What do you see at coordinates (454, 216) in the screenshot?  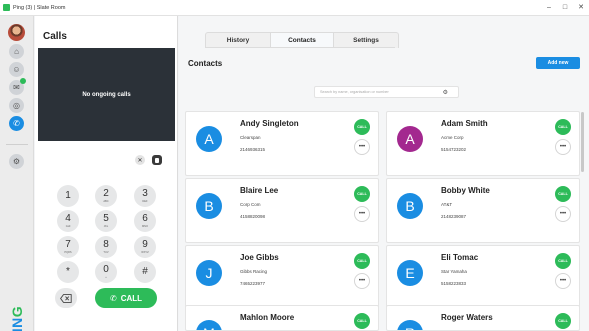 I see `contact-phone: 2148239087` at bounding box center [454, 216].